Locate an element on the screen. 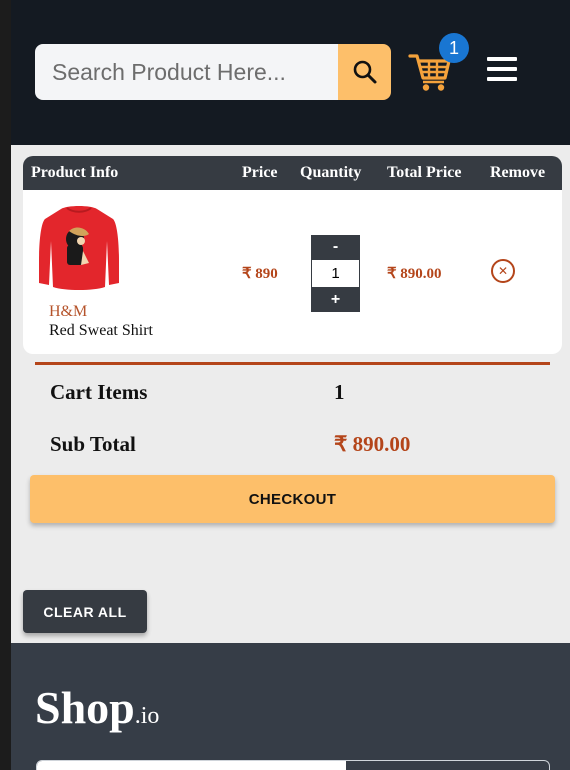 This screenshot has width=570, height=770. footer-logo: Shop.io is located at coordinates (97, 707).